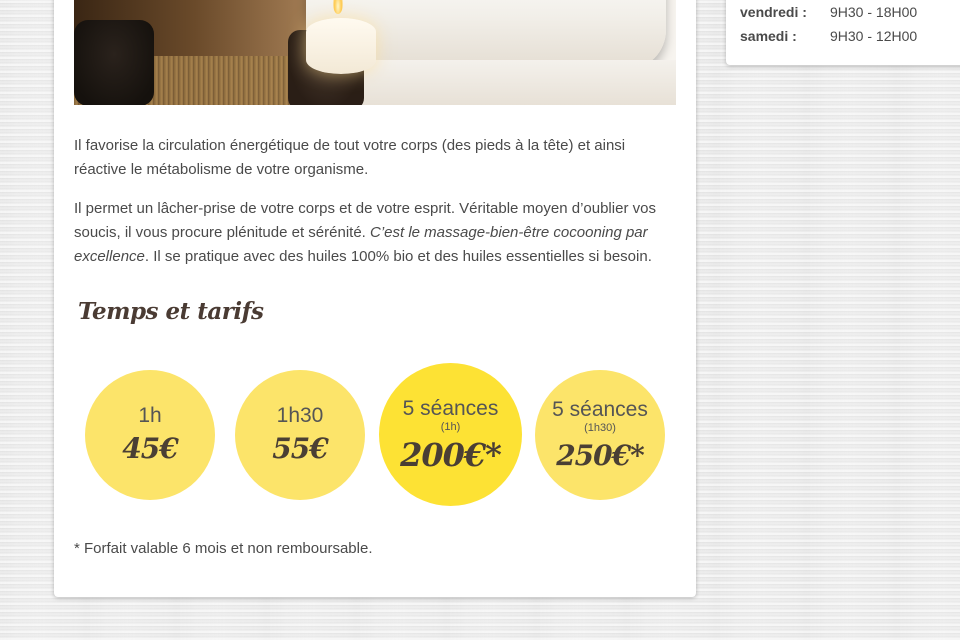 The width and height of the screenshot is (960, 640). Describe the element at coordinates (300, 415) in the screenshot. I see `price-duration: 1h30` at that location.